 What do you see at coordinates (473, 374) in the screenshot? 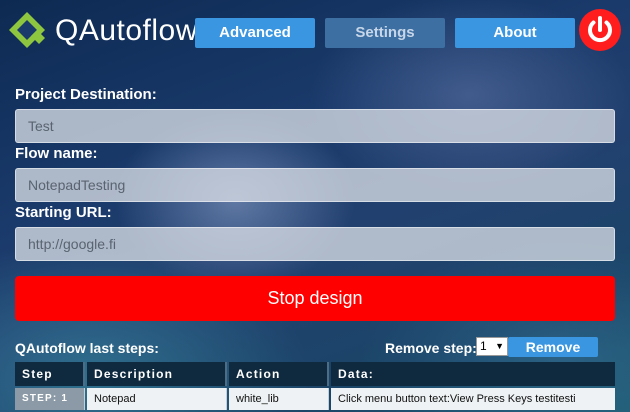
I see `column-header-data: Data:` at bounding box center [473, 374].